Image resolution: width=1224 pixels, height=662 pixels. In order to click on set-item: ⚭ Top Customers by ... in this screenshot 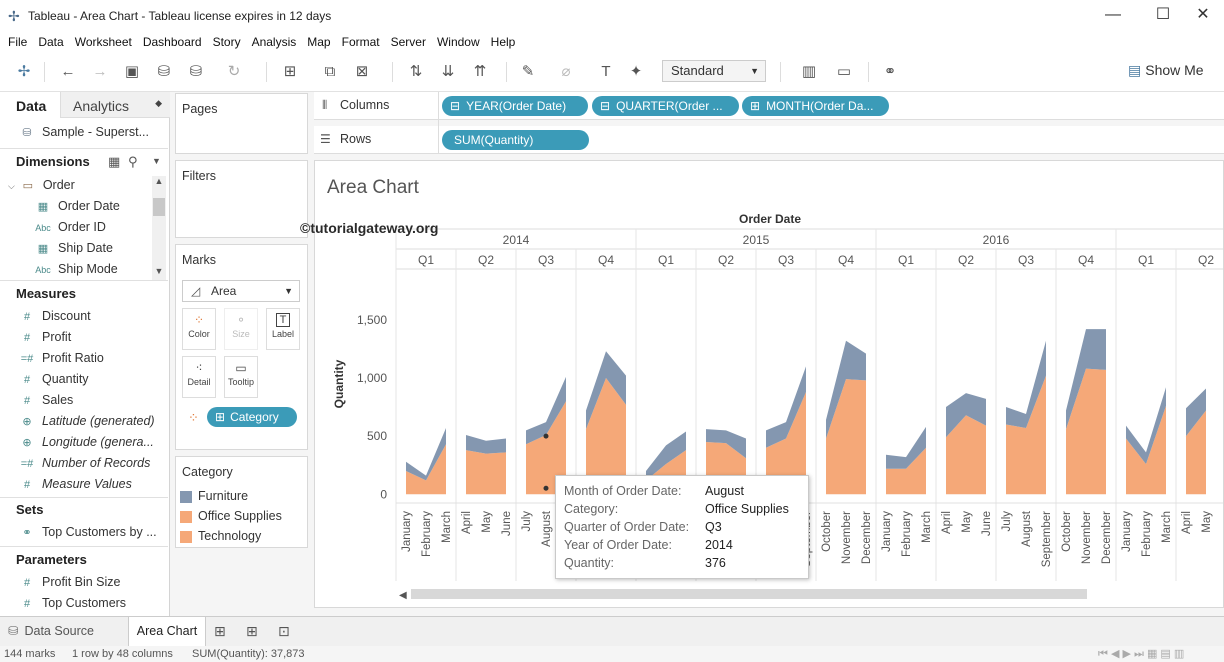, I will do `click(84, 532)`.